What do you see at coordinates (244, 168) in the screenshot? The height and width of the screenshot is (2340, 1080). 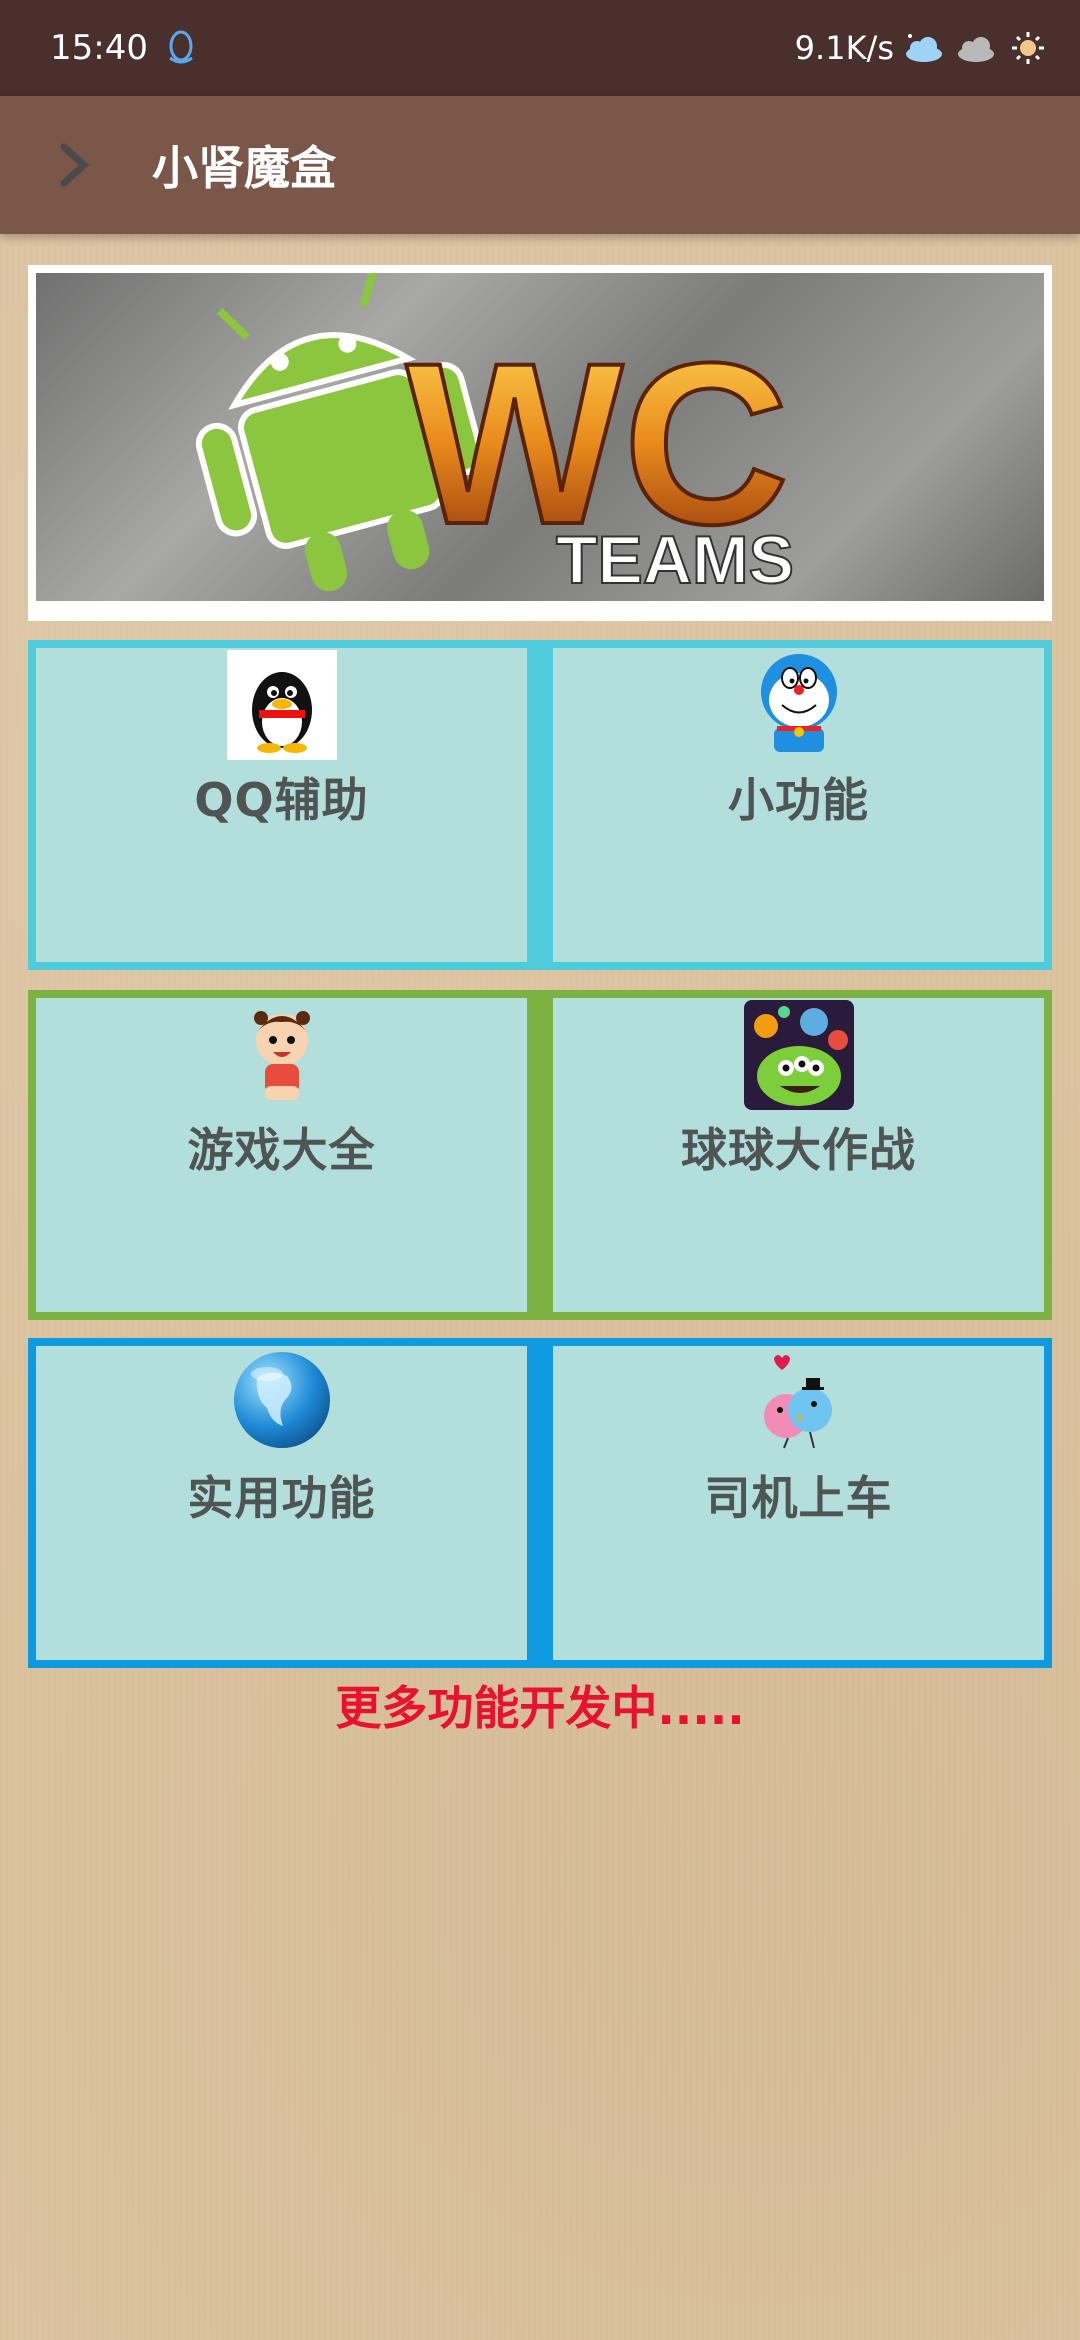 I see `page-title: 小肾魔盒` at bounding box center [244, 168].